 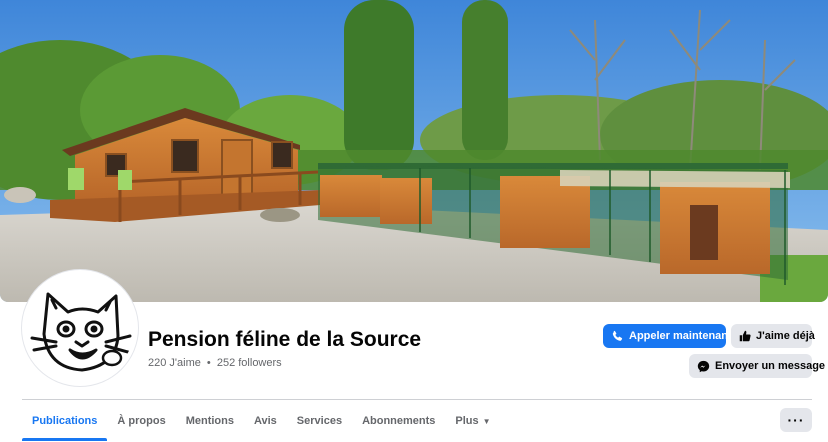 What do you see at coordinates (210, 421) in the screenshot?
I see `tab-mentions: Mentions` at bounding box center [210, 421].